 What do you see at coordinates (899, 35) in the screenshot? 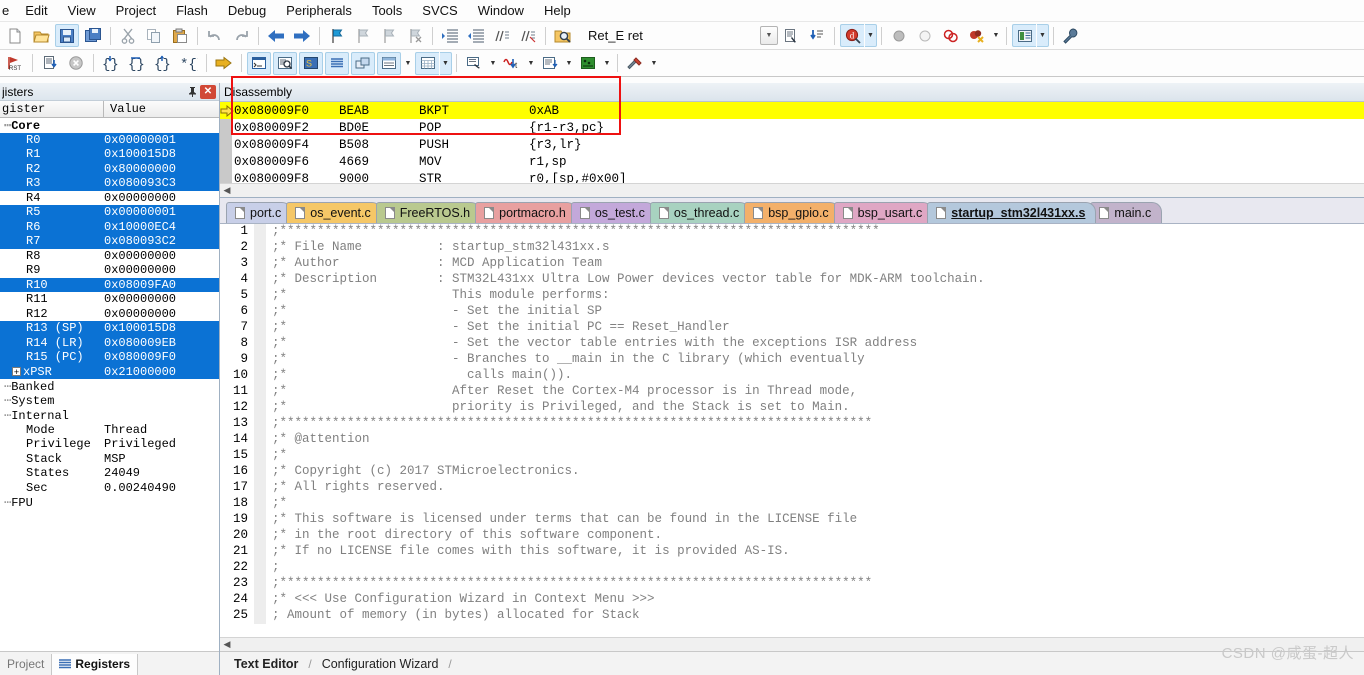
I see `insert-breakpoint-icon` at bounding box center [899, 35].